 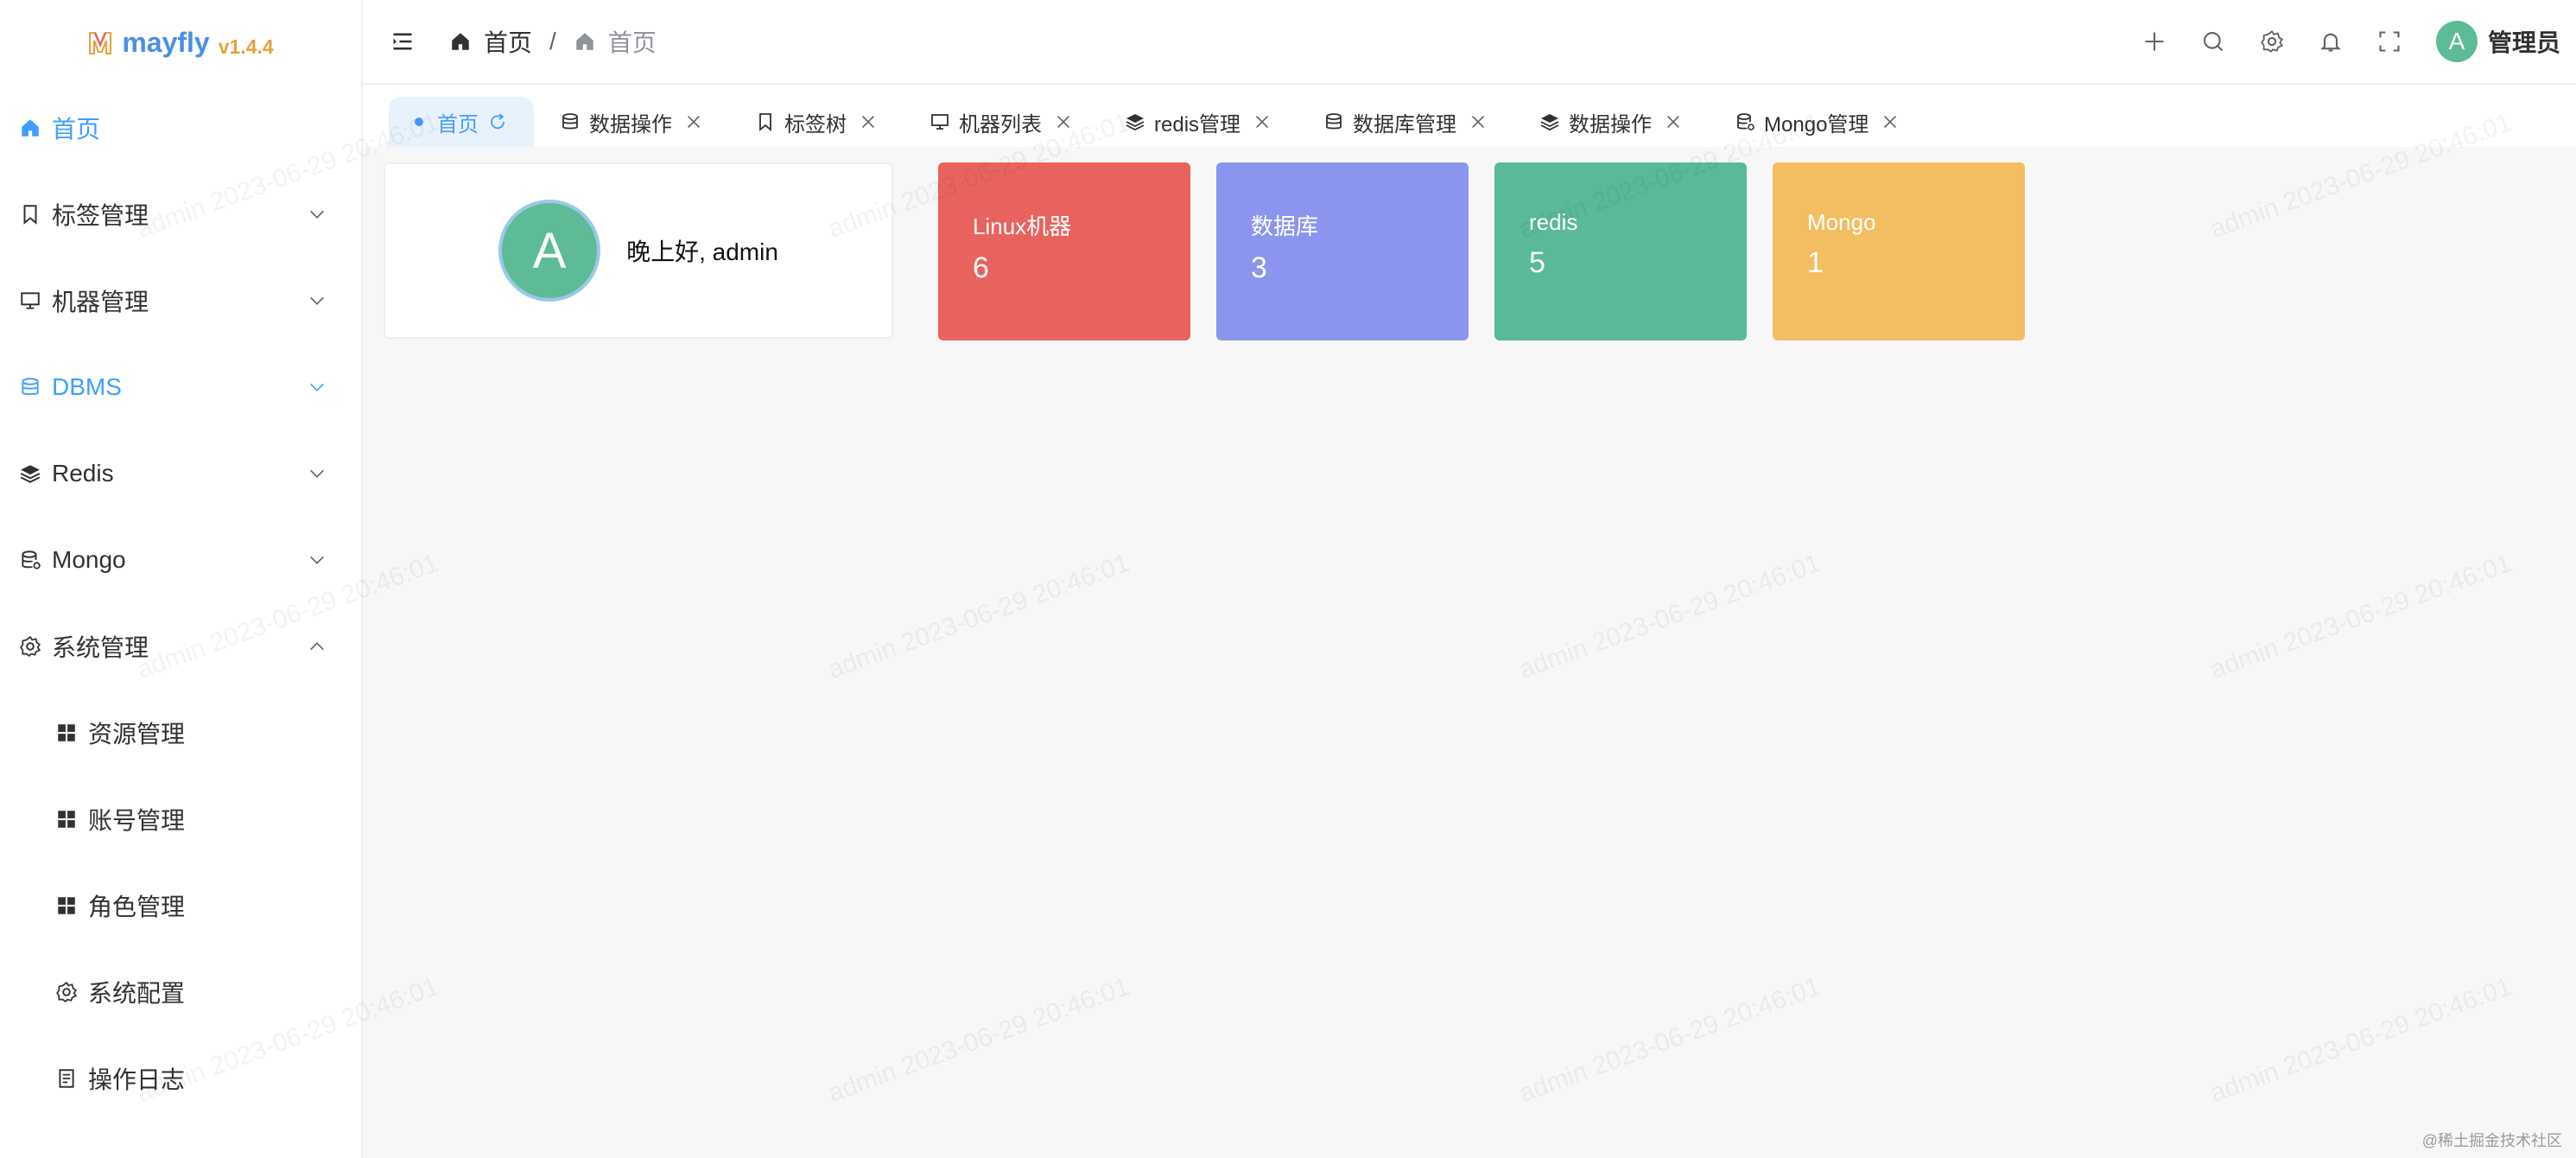 I want to click on fullscreen-icon, so click(x=2389, y=41).